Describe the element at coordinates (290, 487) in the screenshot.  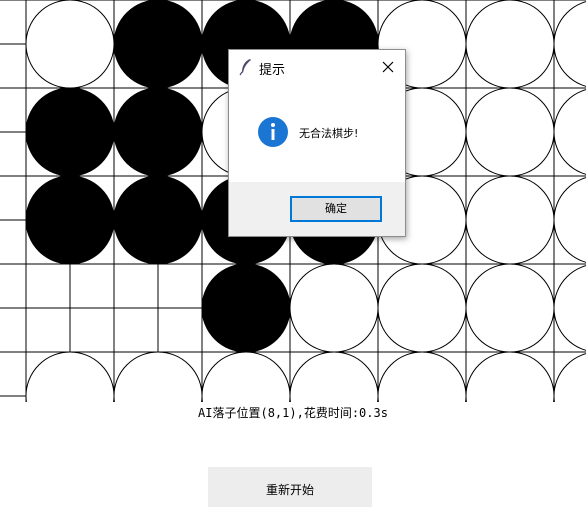
I see `restart-button: 重新开始` at that location.